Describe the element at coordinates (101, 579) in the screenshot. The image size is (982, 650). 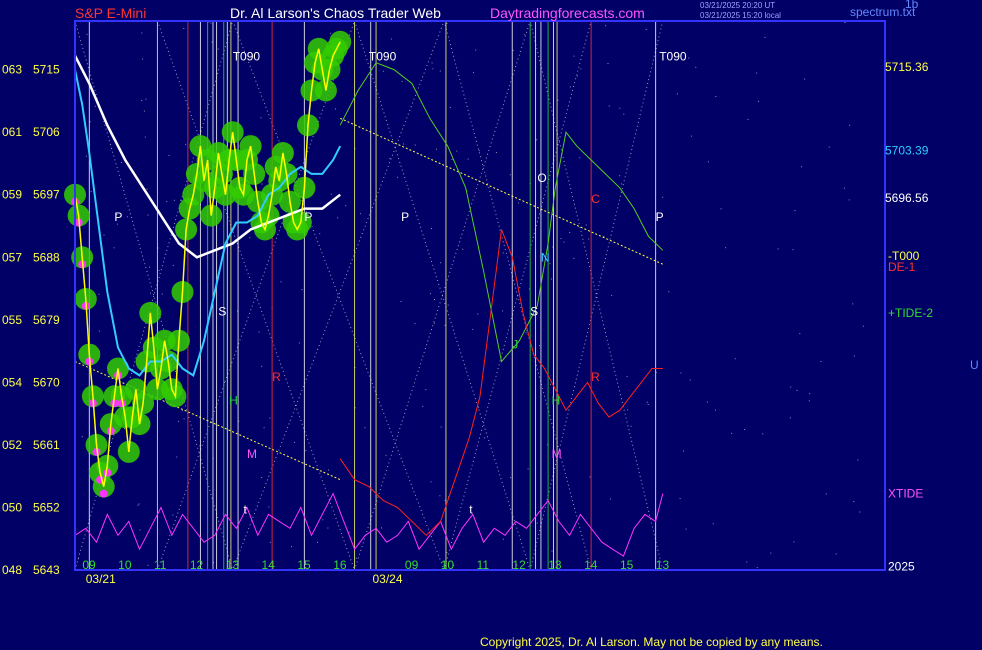
I see `x-date-label: 03/21` at that location.